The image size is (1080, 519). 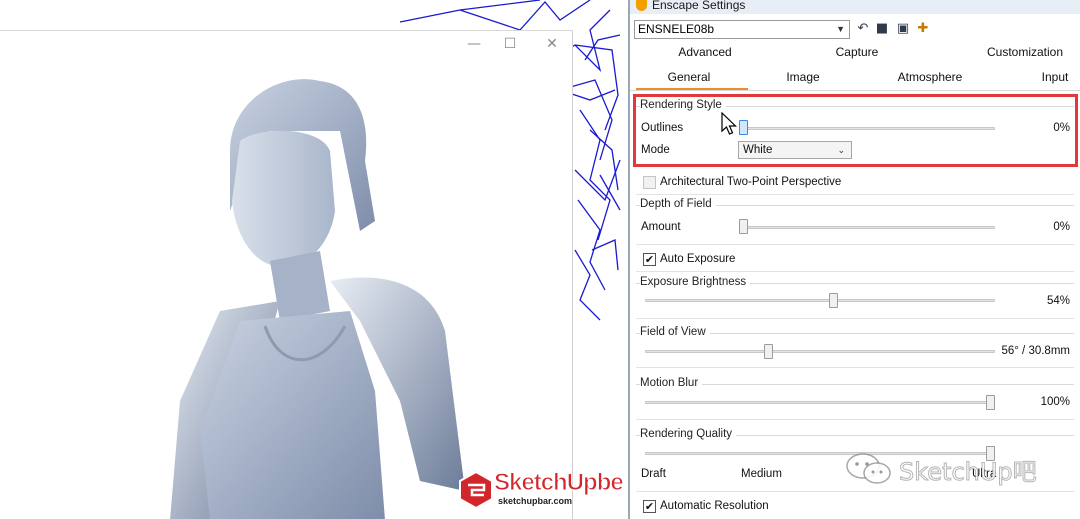 What do you see at coordinates (692, 89) in the screenshot?
I see `active-tab-indicator` at bounding box center [692, 89].